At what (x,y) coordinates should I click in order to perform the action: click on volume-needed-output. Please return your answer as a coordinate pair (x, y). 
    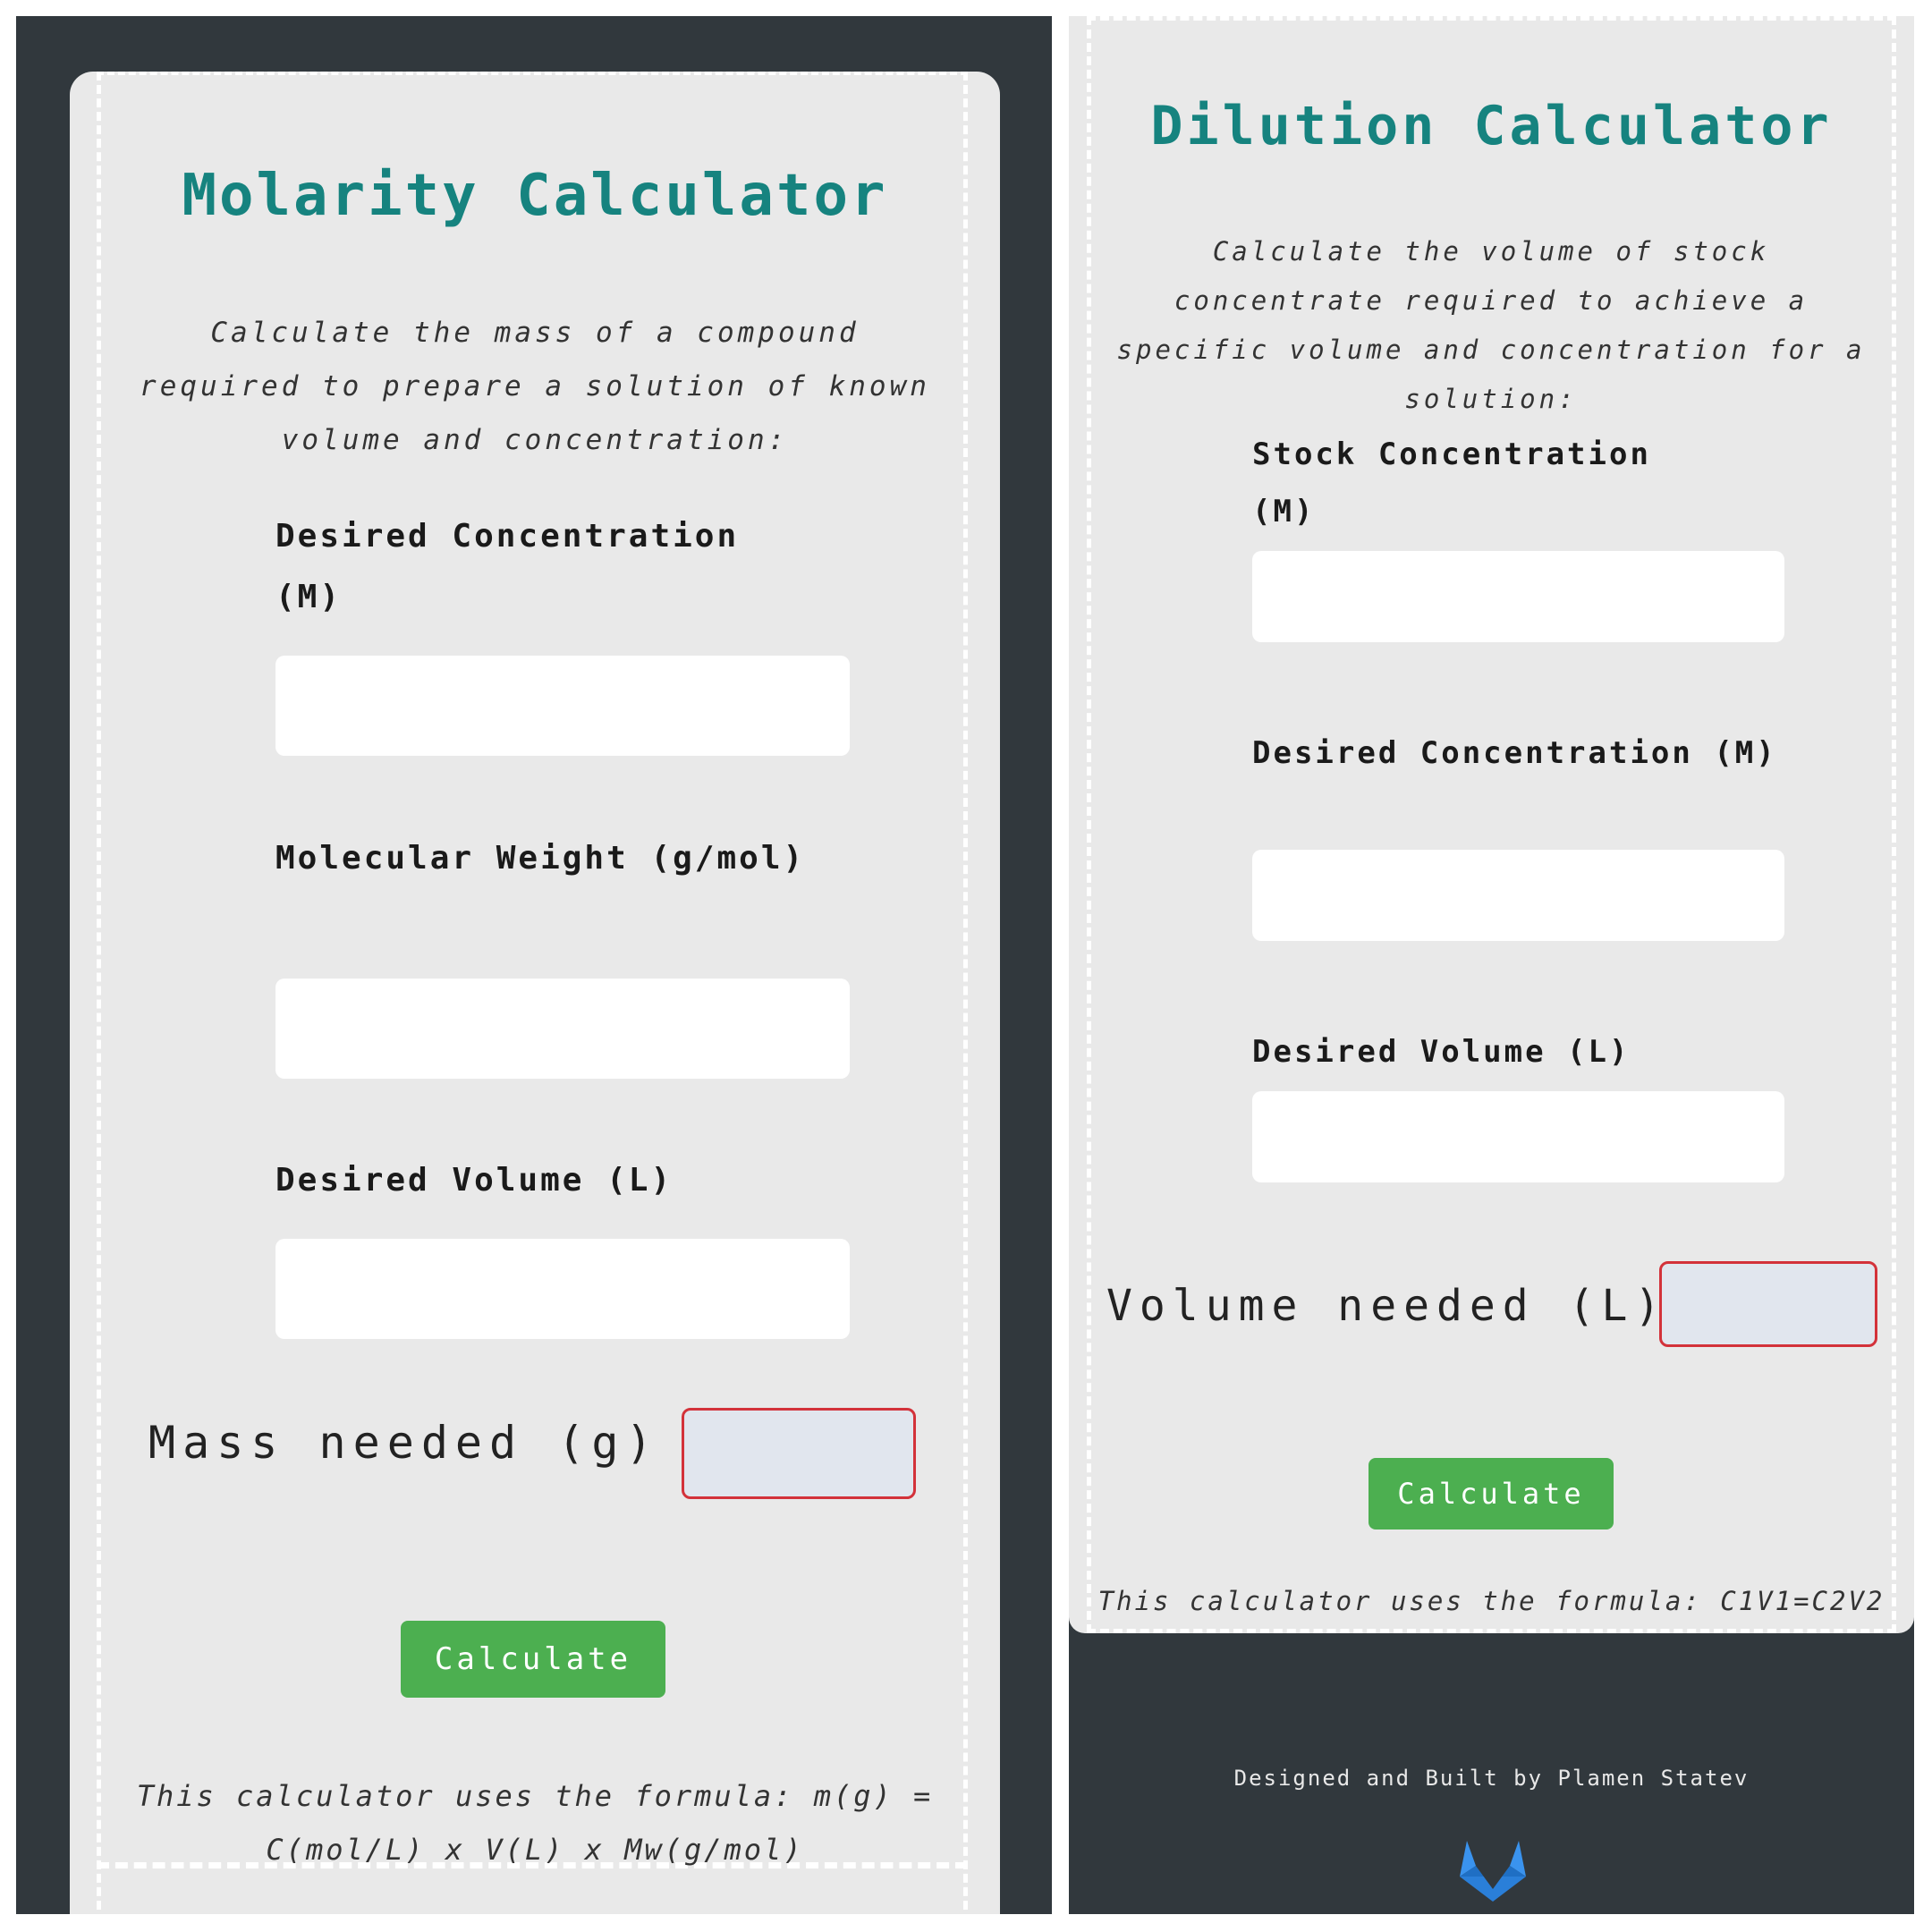
    Looking at the image, I should click on (1768, 1304).